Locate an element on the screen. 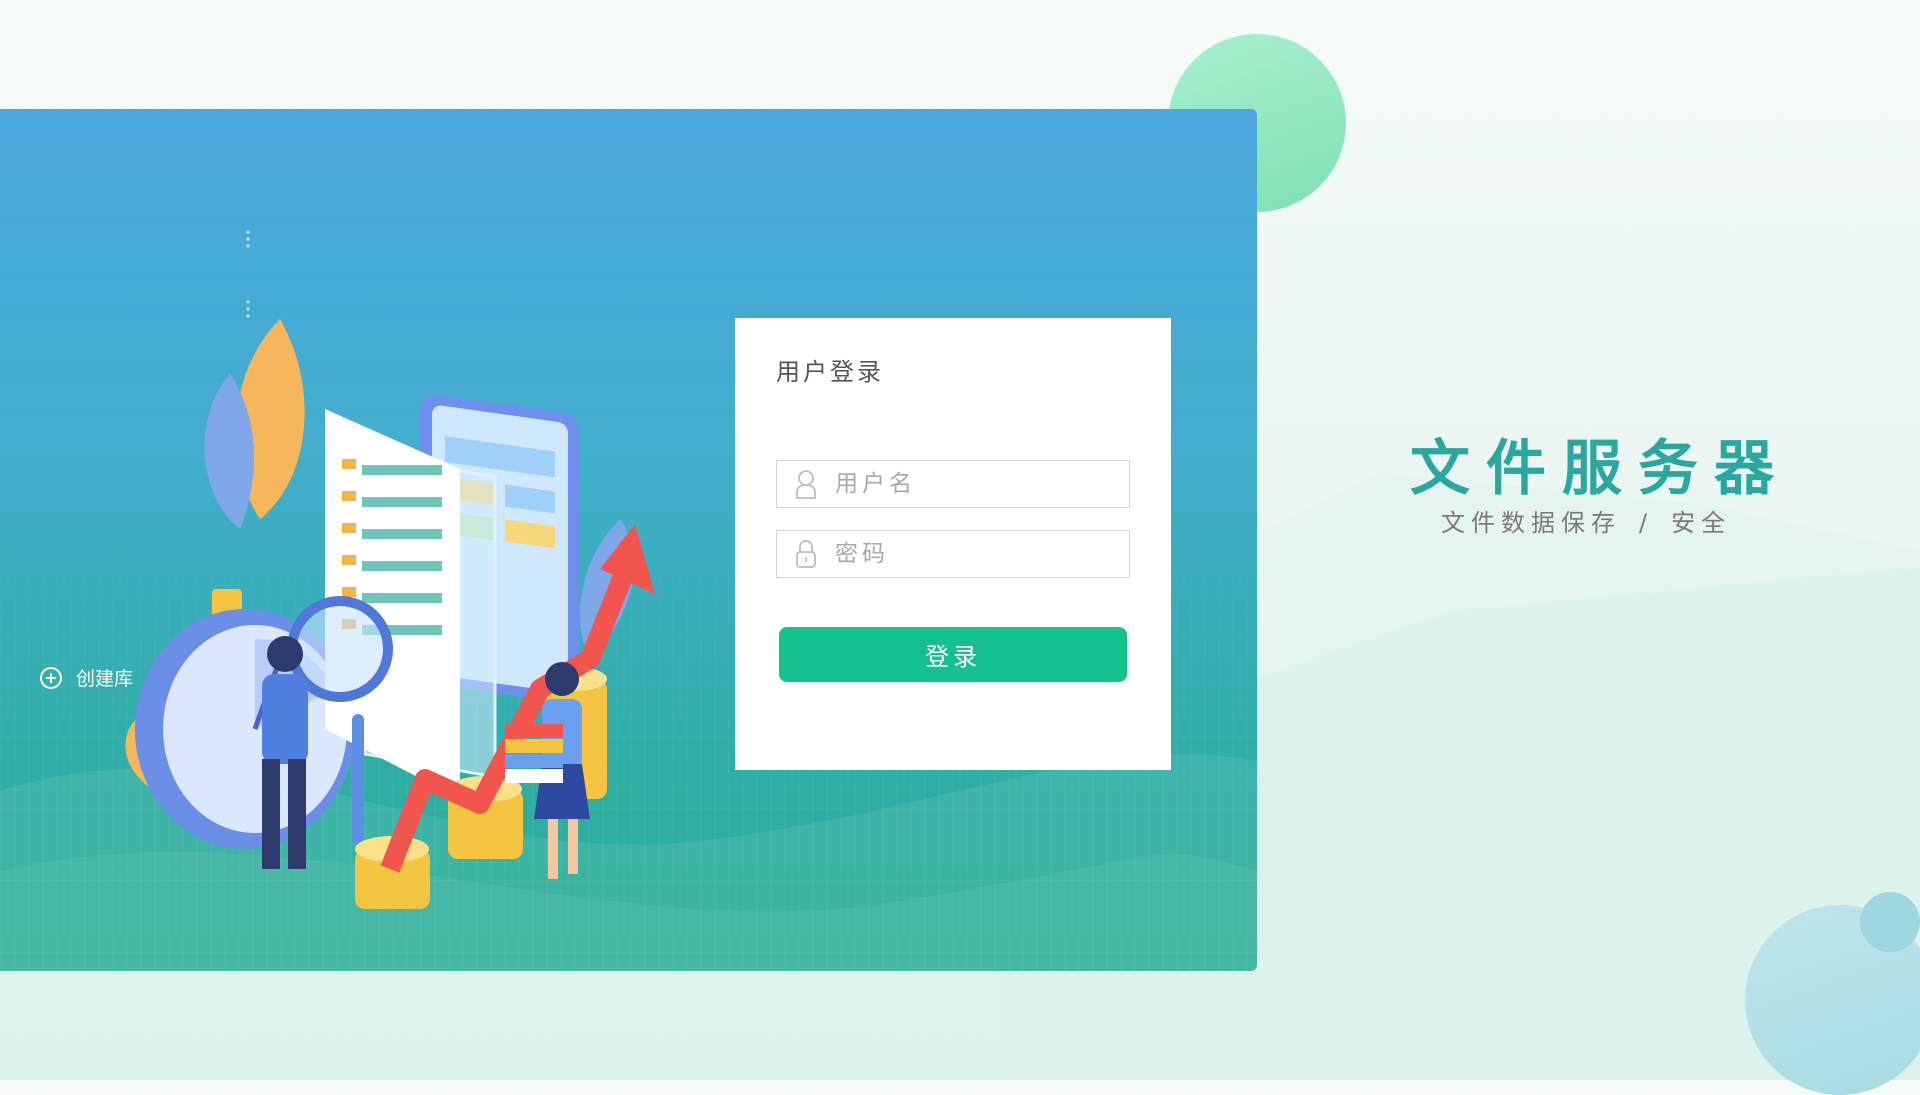 This screenshot has height=1095, width=1920. username-input is located at coordinates (975, 484).